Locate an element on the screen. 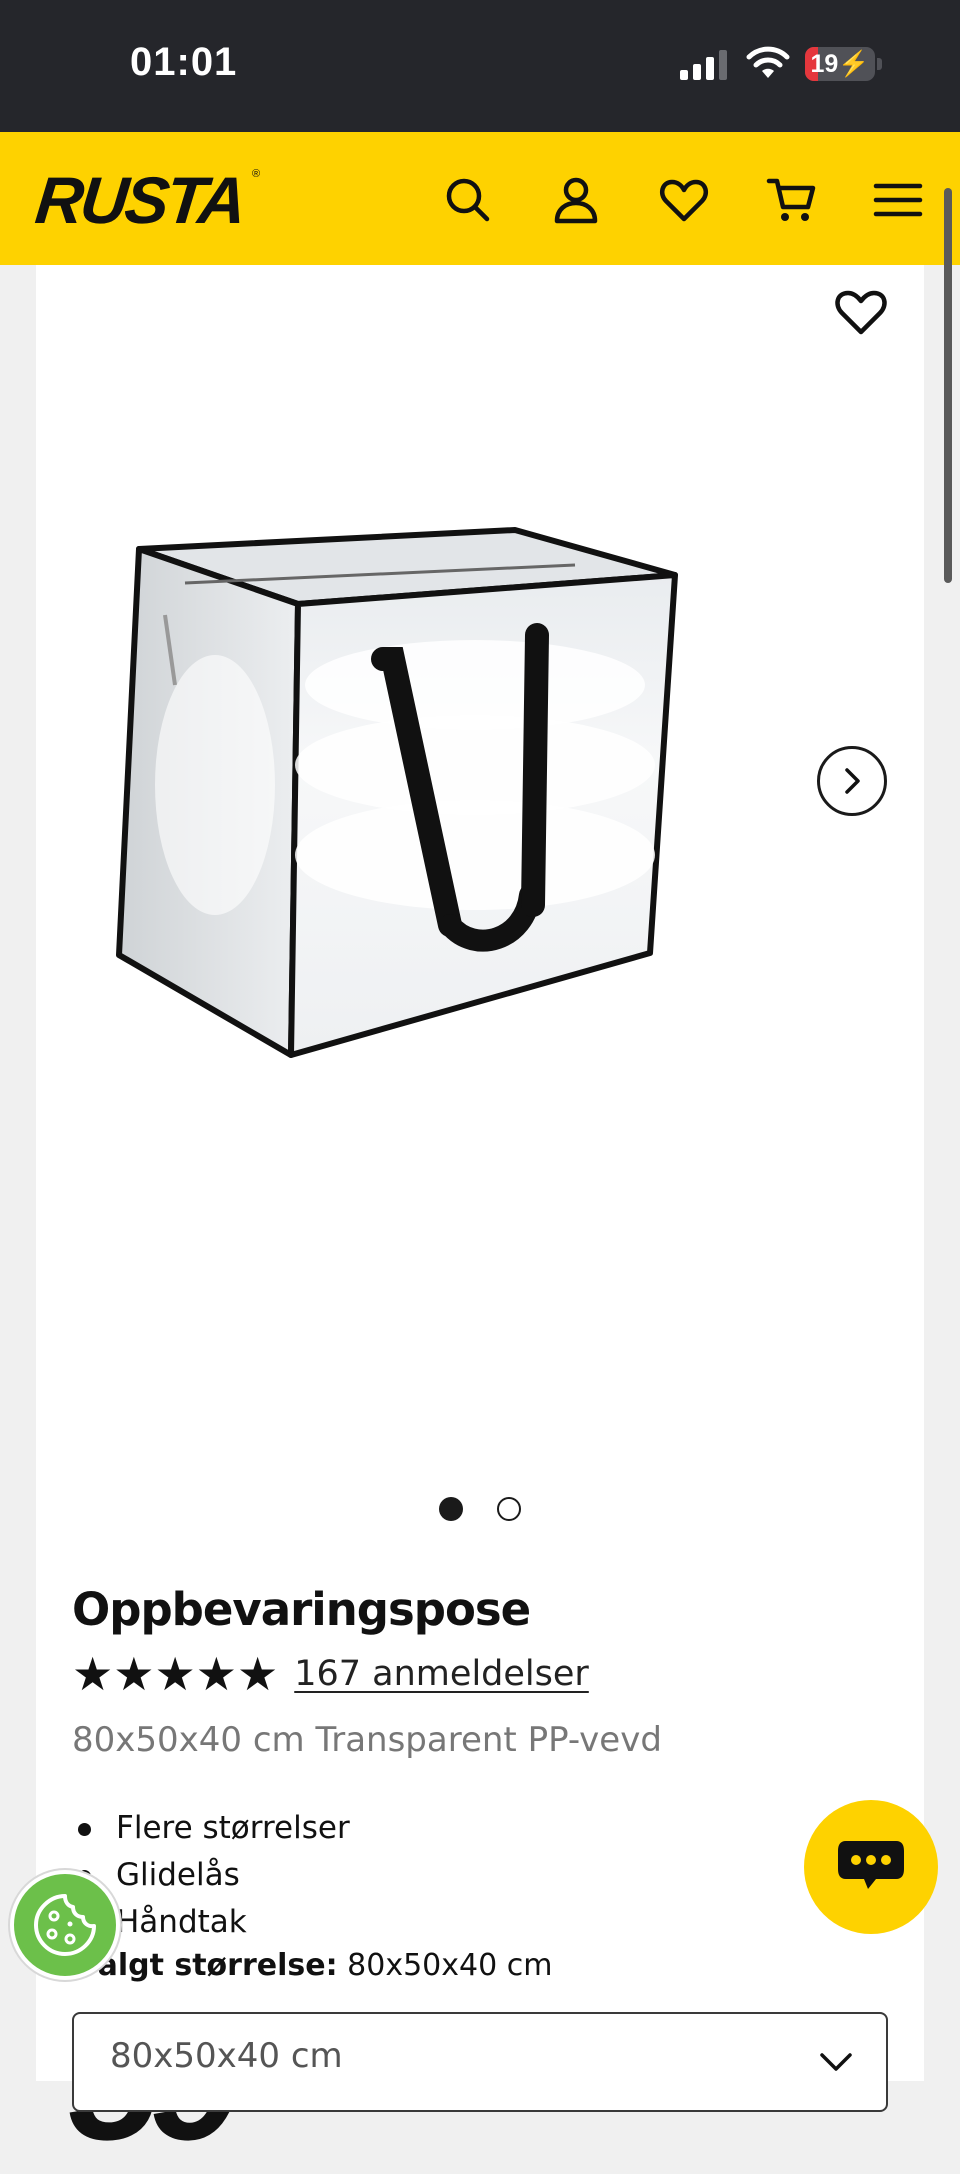  rating-stars: ★ ★ ★ ★ ★ is located at coordinates (175, 1674).